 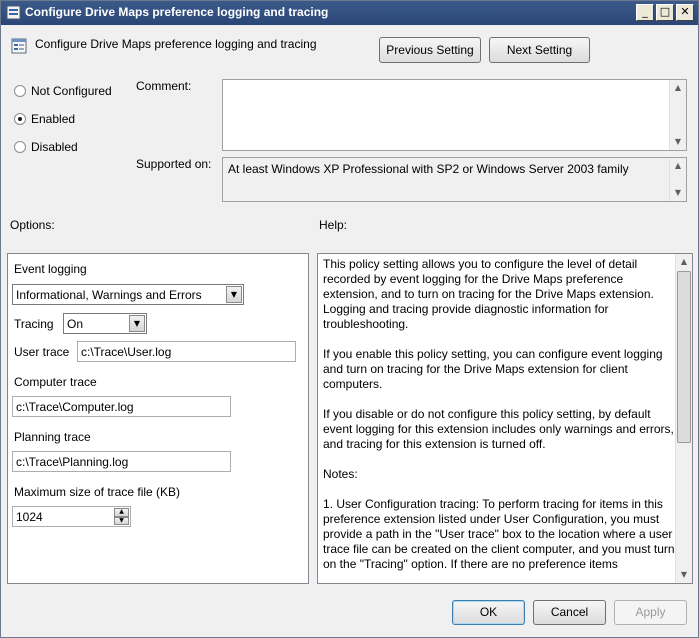 What do you see at coordinates (52, 437) in the screenshot?
I see `planning-trace-label: Planning trace` at bounding box center [52, 437].